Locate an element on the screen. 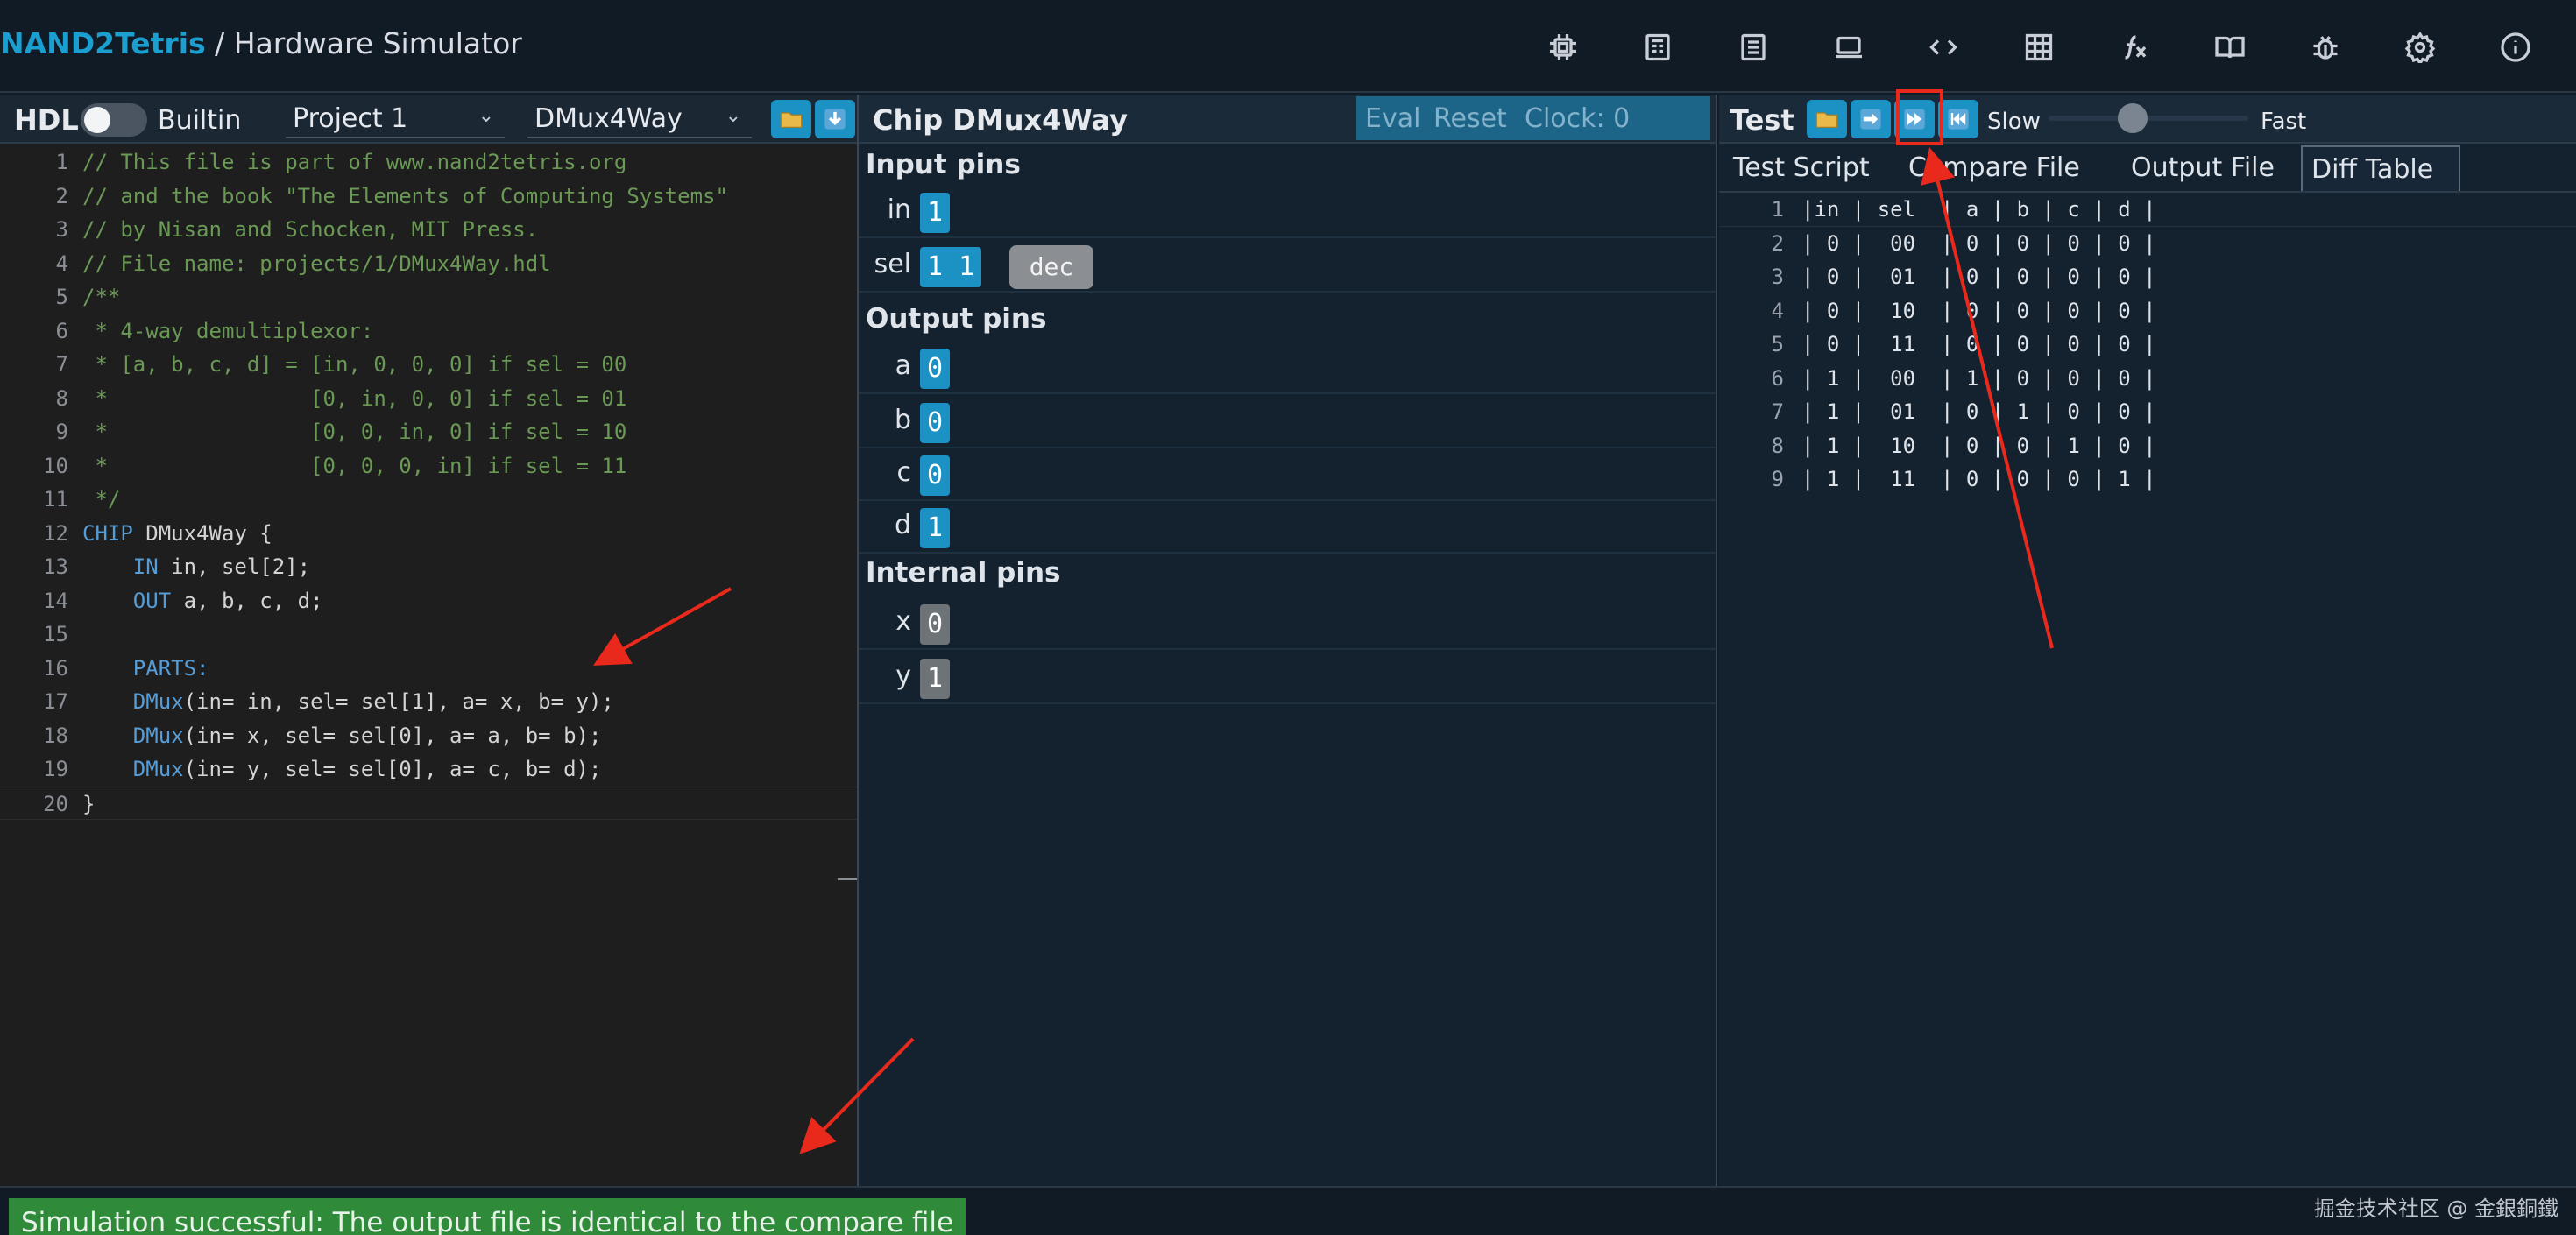  chip-actions: Eval Reset Clock: 0 is located at coordinates (1533, 118).